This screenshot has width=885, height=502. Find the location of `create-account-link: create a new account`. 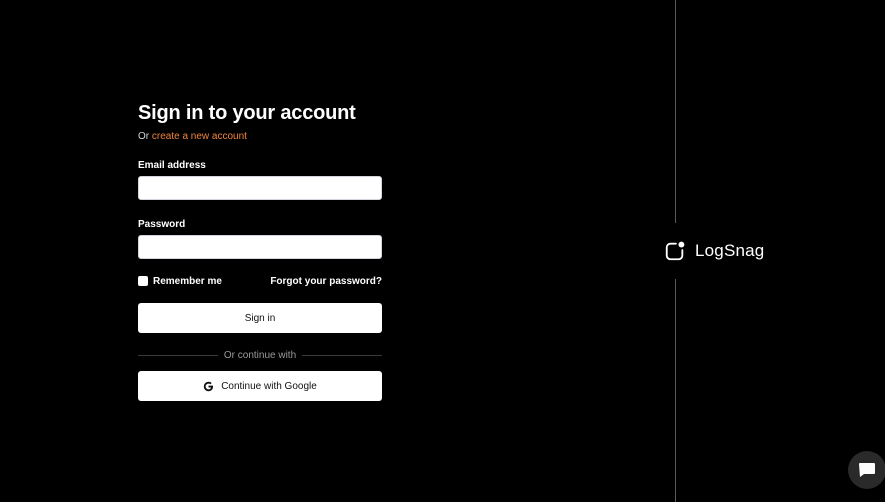

create-account-link: create a new account is located at coordinates (199, 136).